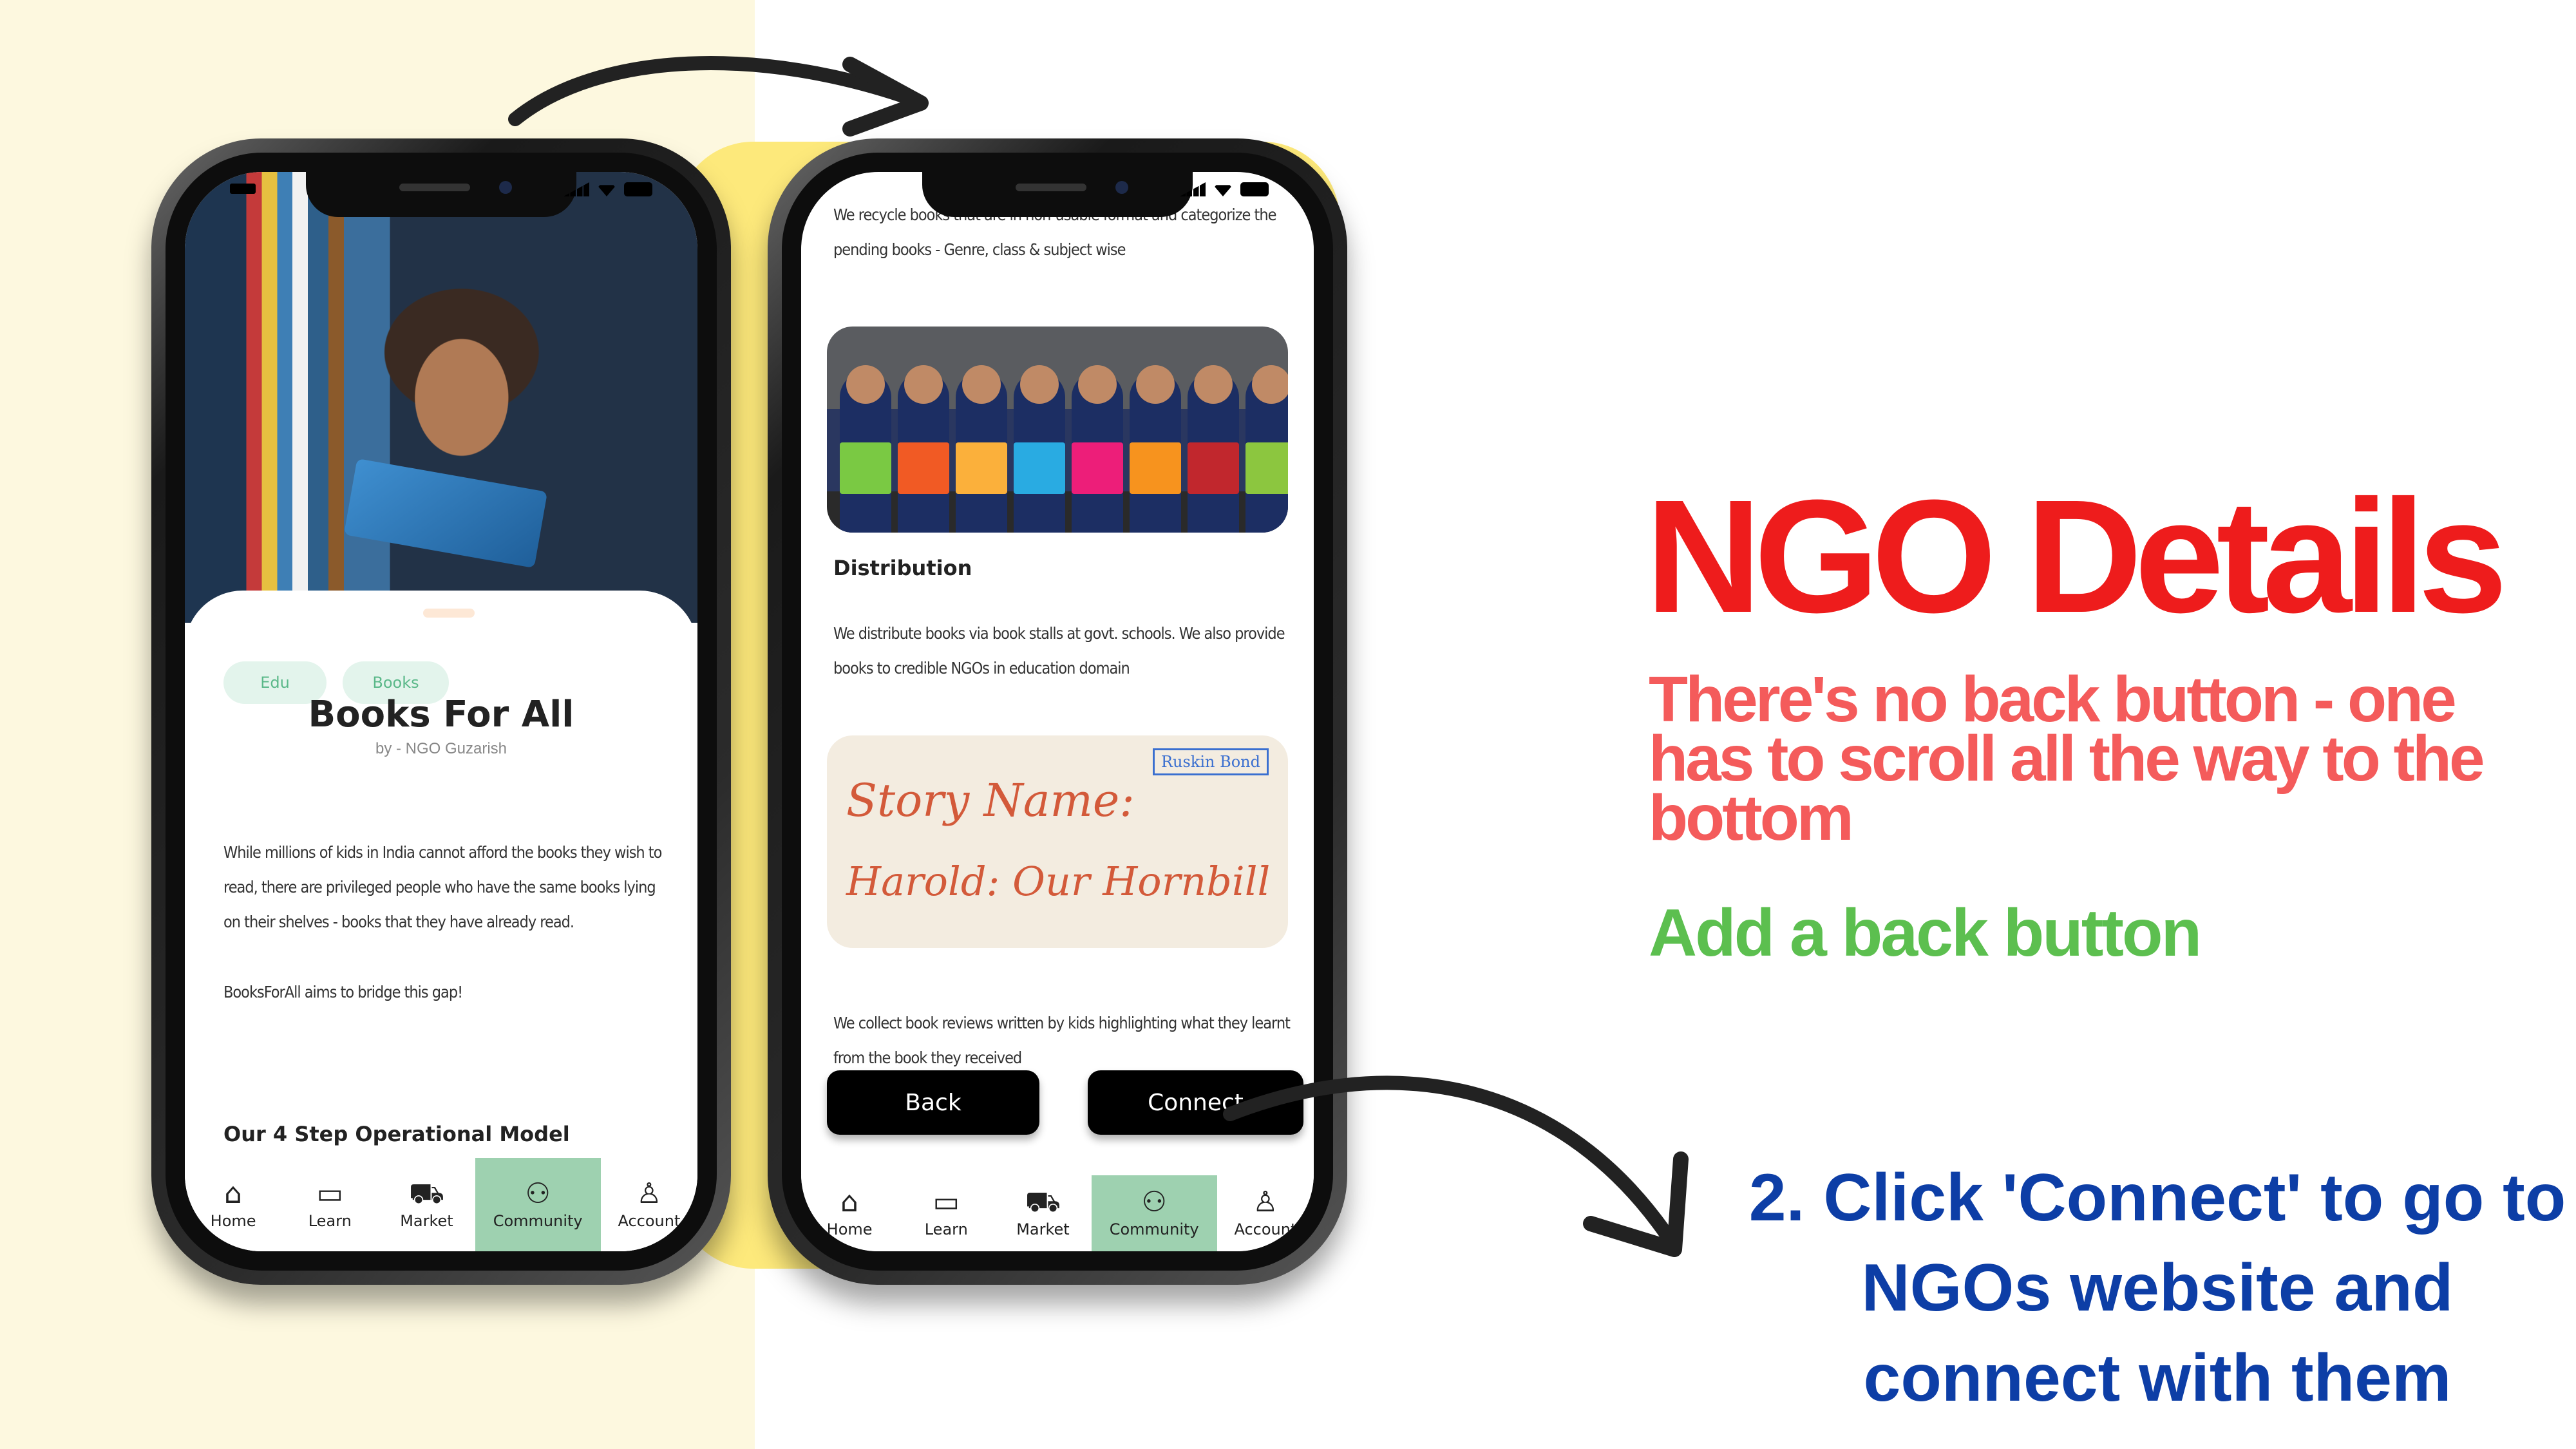  Describe the element at coordinates (2076, 556) in the screenshot. I see `annotation-title: NGO Details` at that location.